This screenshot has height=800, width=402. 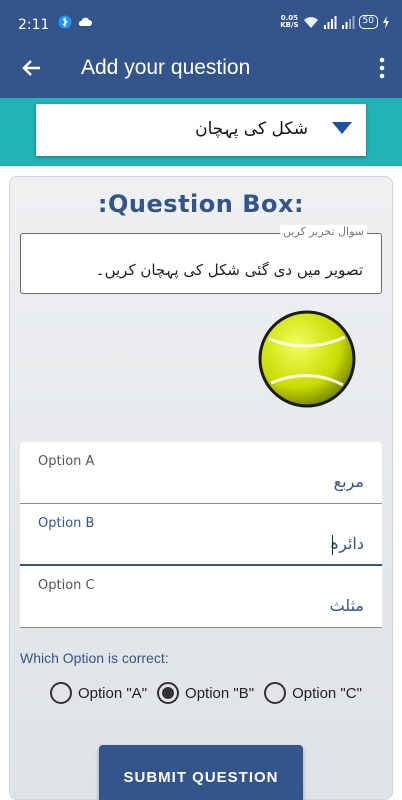 I want to click on option-b-value: دائرہ, so click(x=346, y=543).